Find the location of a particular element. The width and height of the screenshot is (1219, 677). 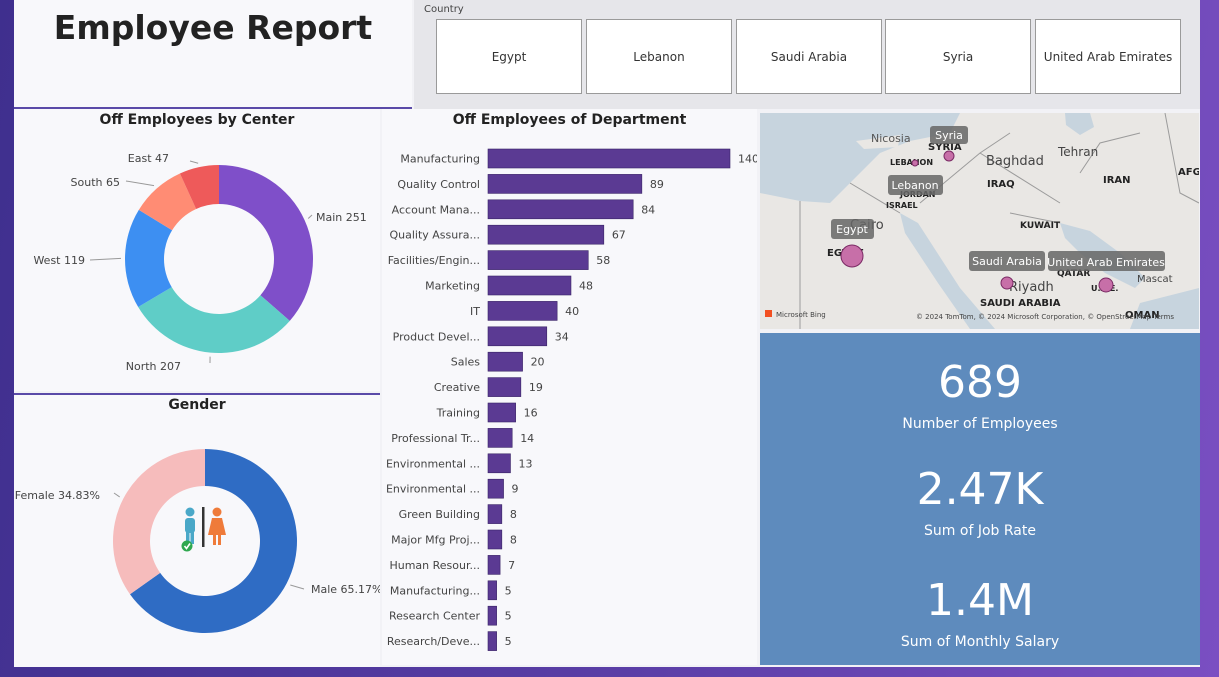

bar-category-label-1: Quality Control is located at coordinates (438, 184).